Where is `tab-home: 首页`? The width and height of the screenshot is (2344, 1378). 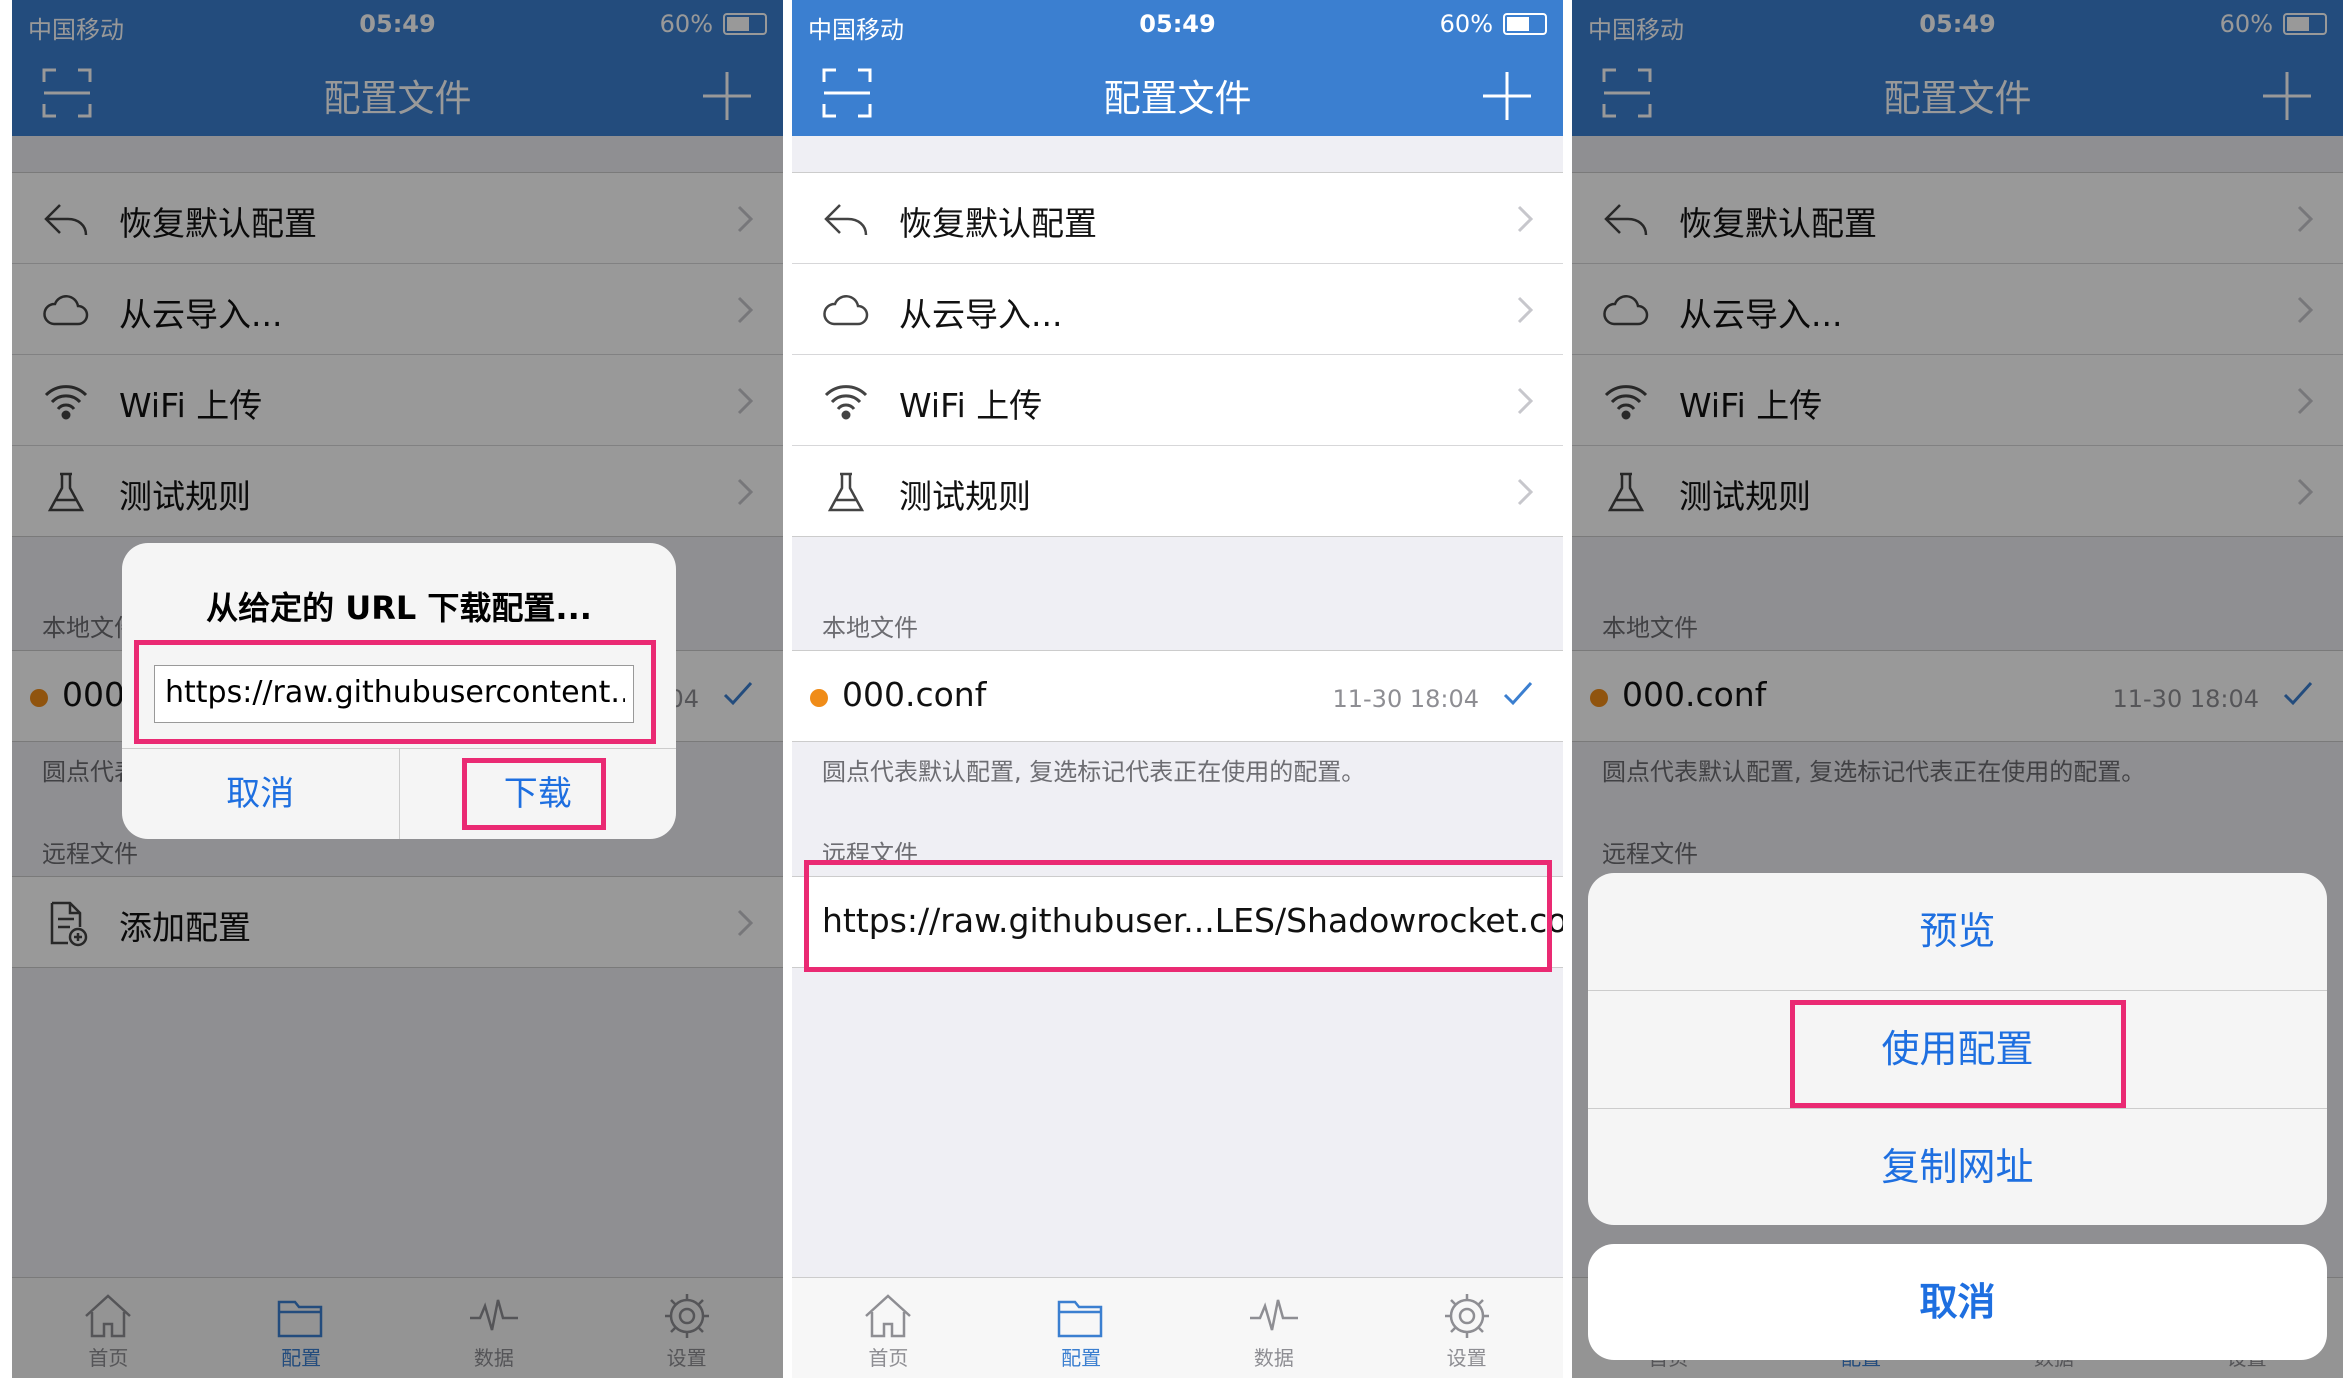
tab-home: 首页 is located at coordinates (888, 1328).